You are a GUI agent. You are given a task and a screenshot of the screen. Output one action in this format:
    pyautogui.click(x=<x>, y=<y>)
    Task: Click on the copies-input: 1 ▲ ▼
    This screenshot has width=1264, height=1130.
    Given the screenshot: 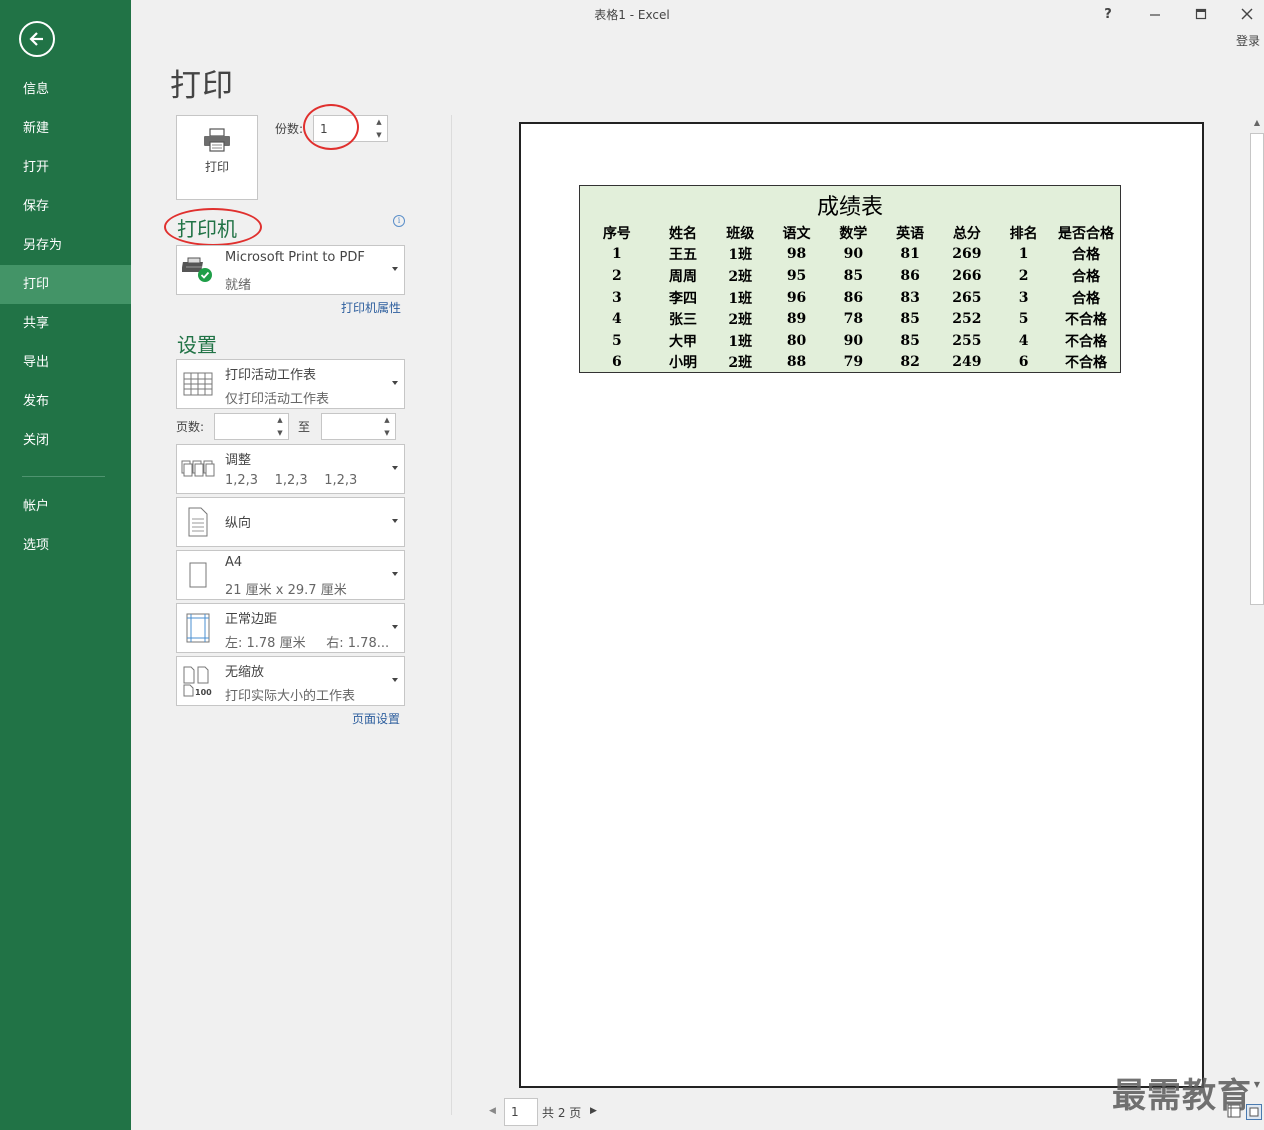 What is the action you would take?
    pyautogui.click(x=350, y=128)
    